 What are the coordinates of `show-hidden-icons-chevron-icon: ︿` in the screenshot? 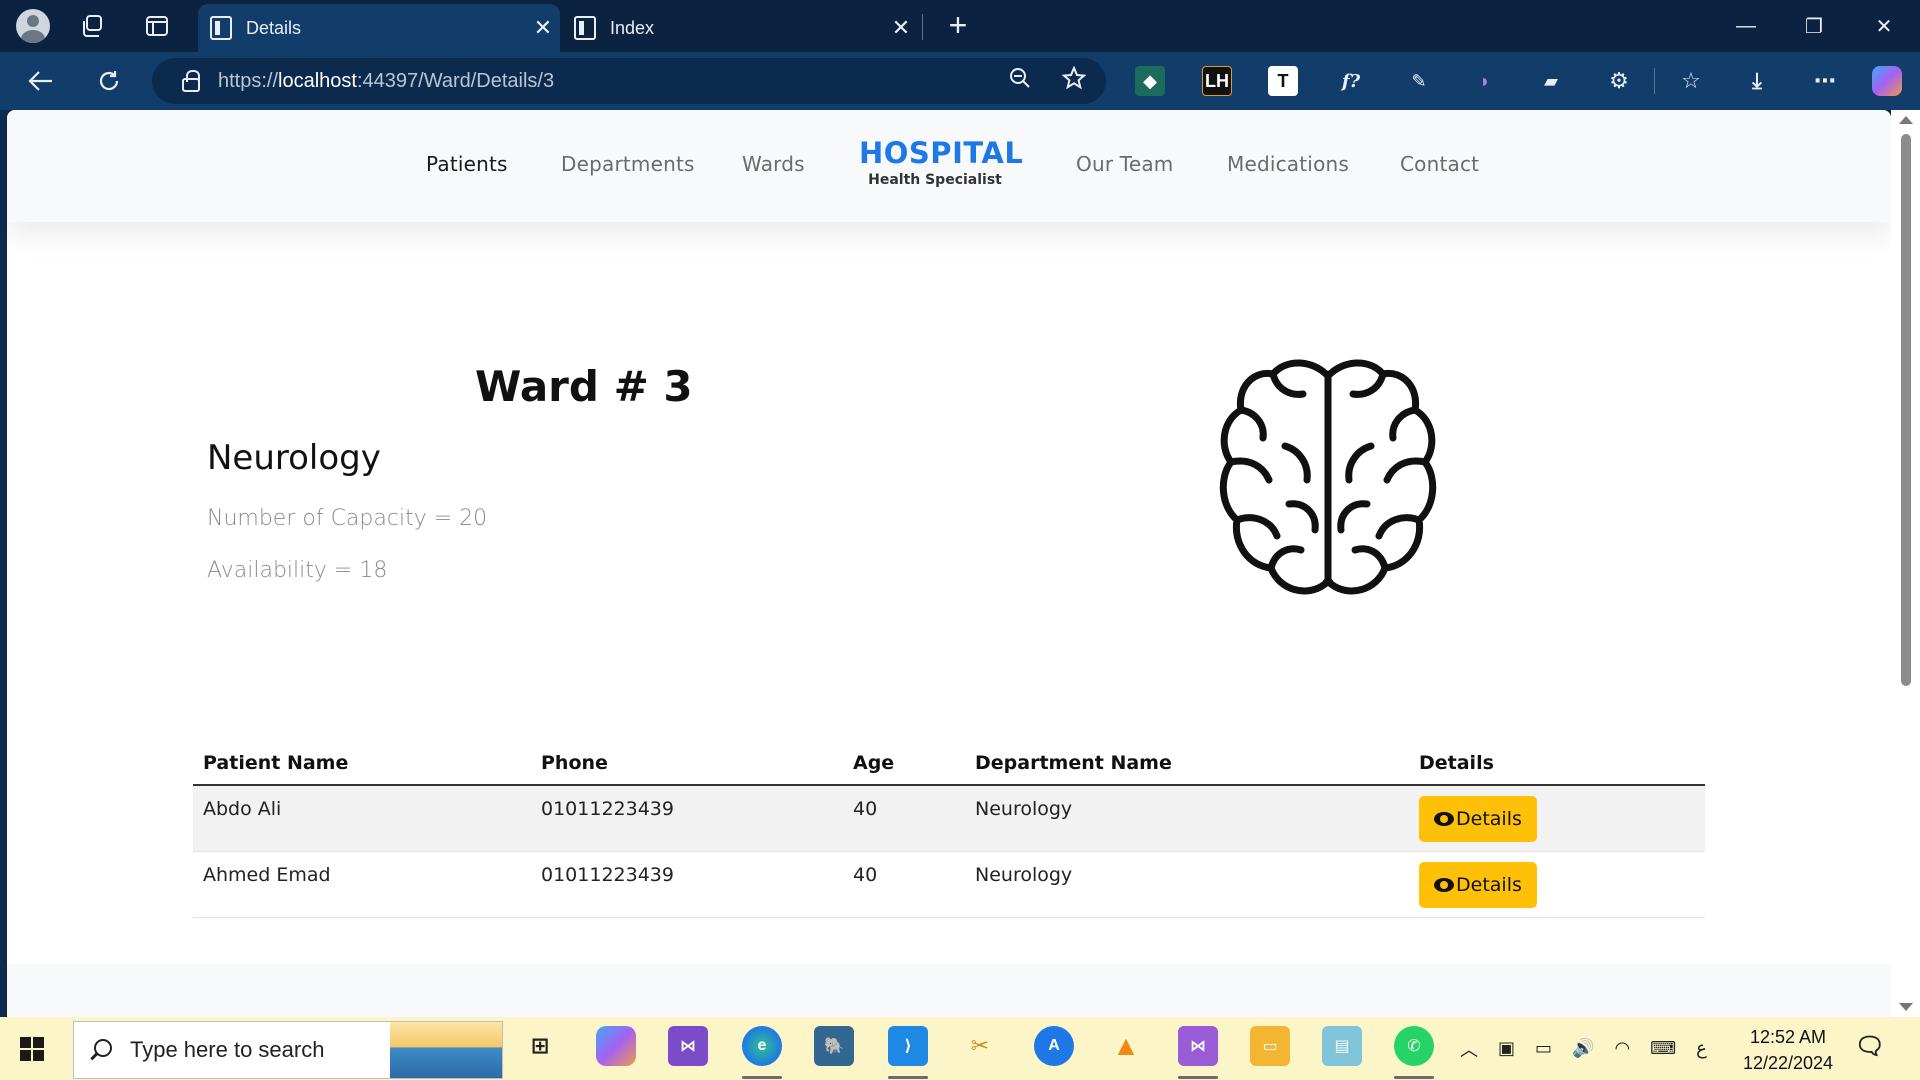 It's located at (1469, 1049).